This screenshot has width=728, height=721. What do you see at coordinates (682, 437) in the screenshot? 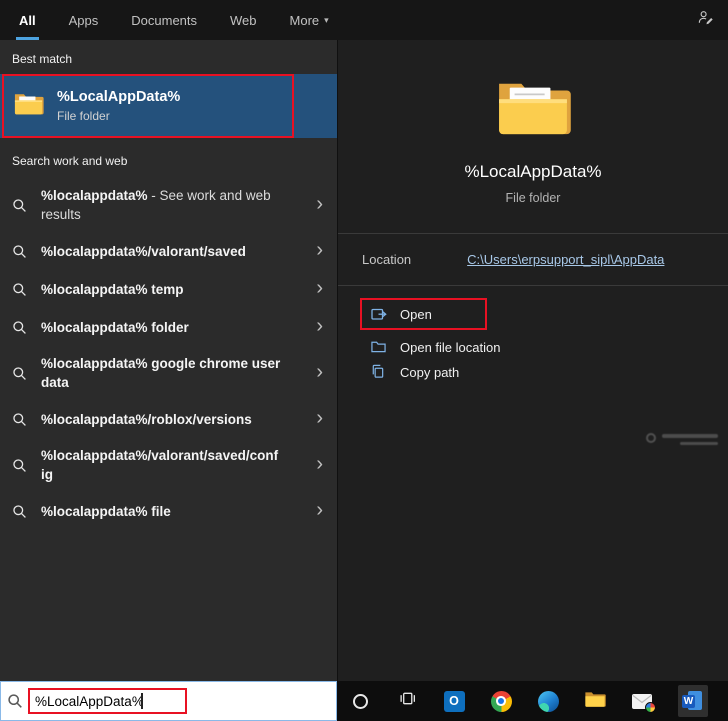
I see `watermark` at bounding box center [682, 437].